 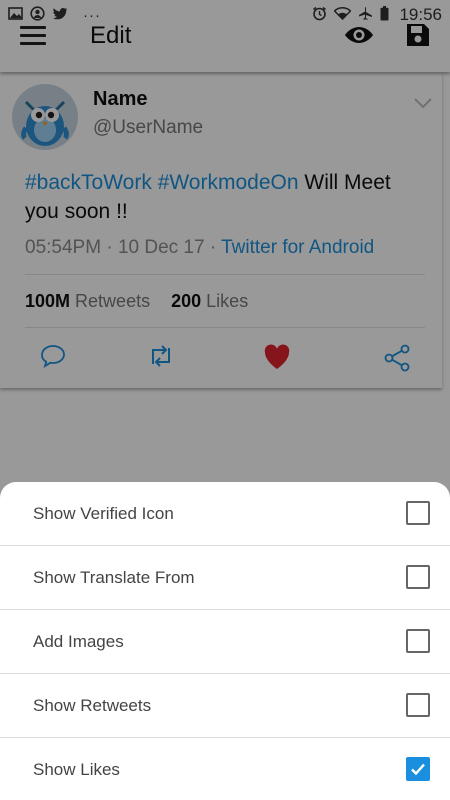 I want to click on option-label: Show Retweets, so click(x=92, y=705).